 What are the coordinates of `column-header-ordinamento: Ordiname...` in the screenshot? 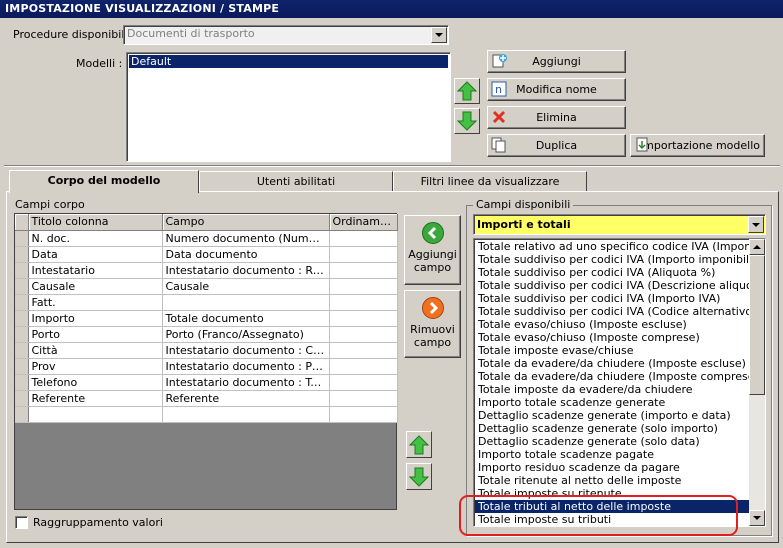 It's located at (363, 222).